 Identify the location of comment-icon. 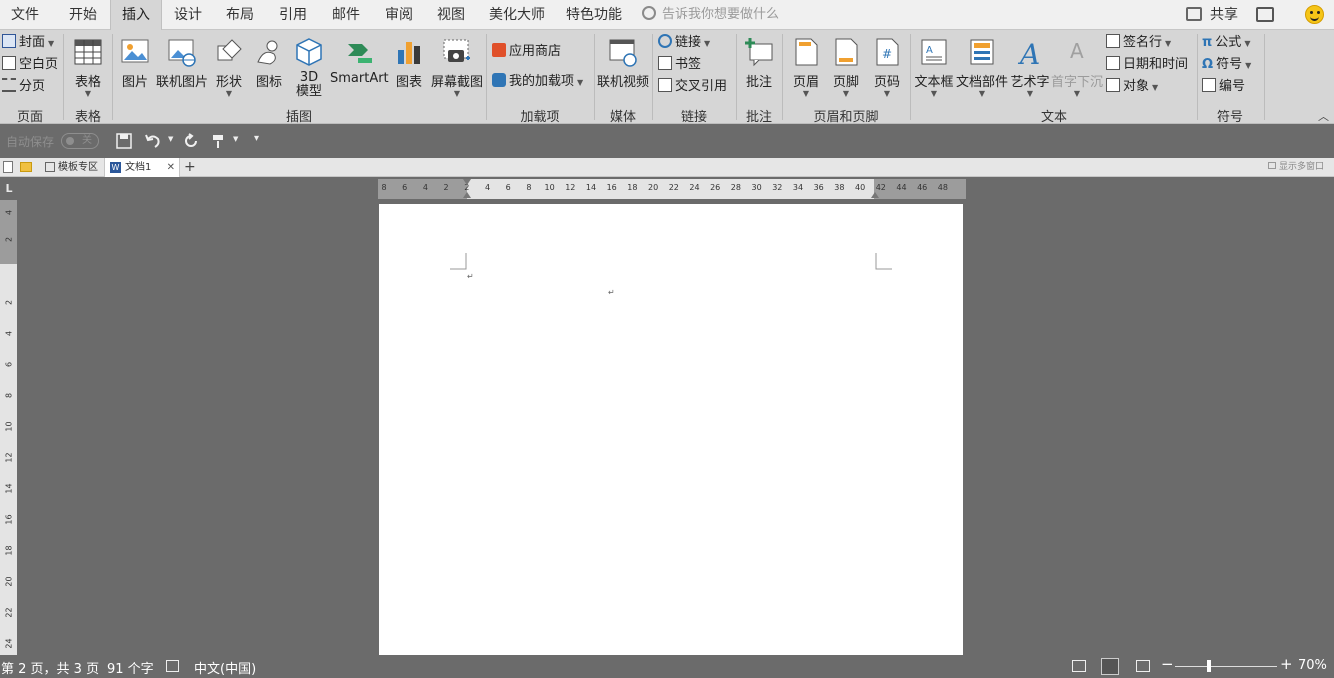
(1265, 14).